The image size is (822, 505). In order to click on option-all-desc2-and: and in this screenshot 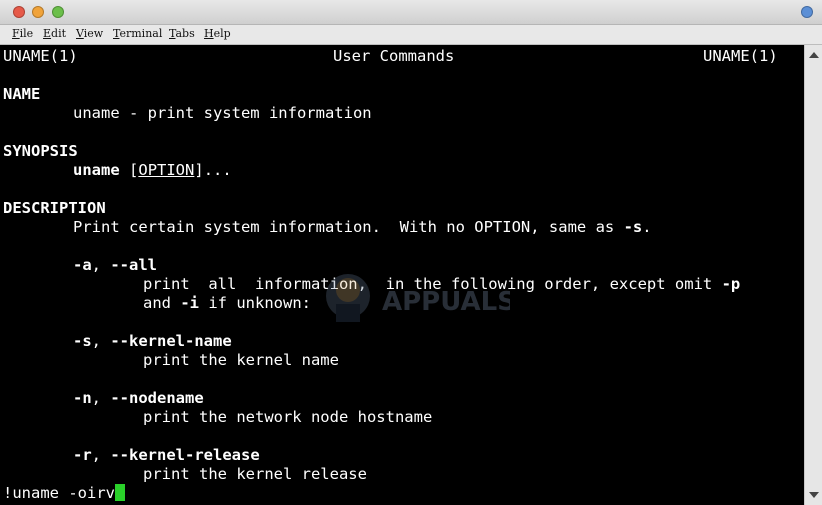, I will do `click(162, 303)`.